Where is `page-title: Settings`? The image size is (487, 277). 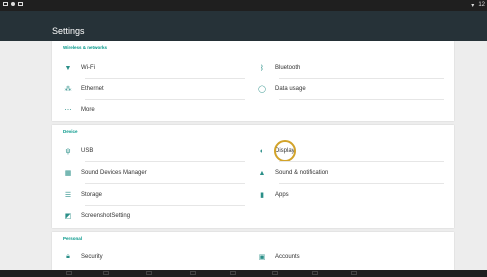
page-title: Settings is located at coordinates (68, 31).